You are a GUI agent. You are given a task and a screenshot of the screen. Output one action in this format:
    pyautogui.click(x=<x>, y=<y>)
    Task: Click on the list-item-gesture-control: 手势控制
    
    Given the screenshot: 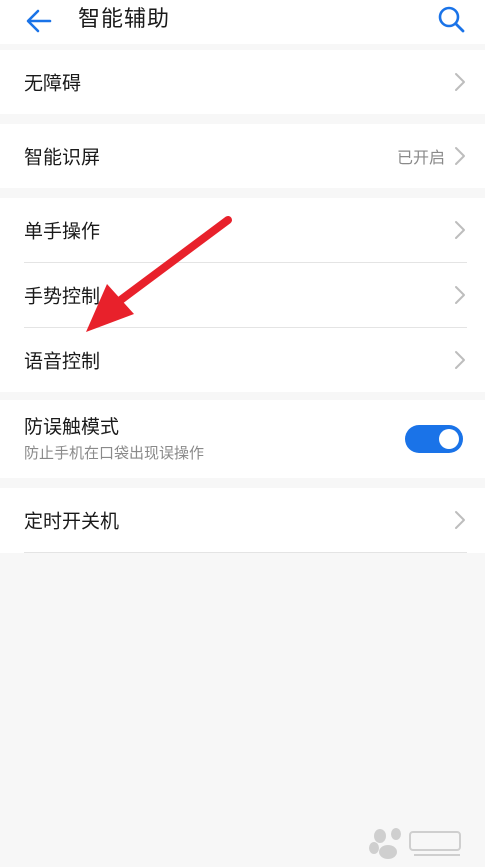 What is the action you would take?
    pyautogui.click(x=245, y=295)
    